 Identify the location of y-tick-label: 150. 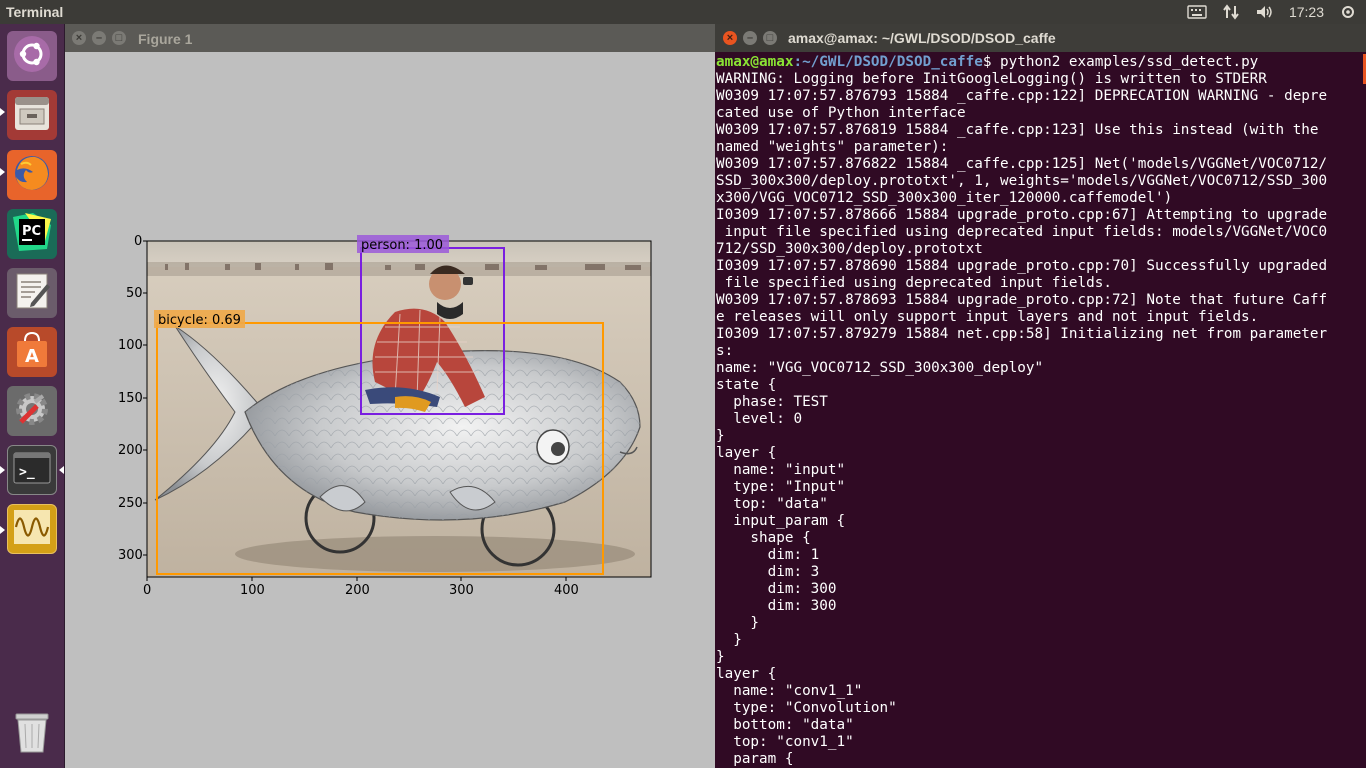
(130, 398).